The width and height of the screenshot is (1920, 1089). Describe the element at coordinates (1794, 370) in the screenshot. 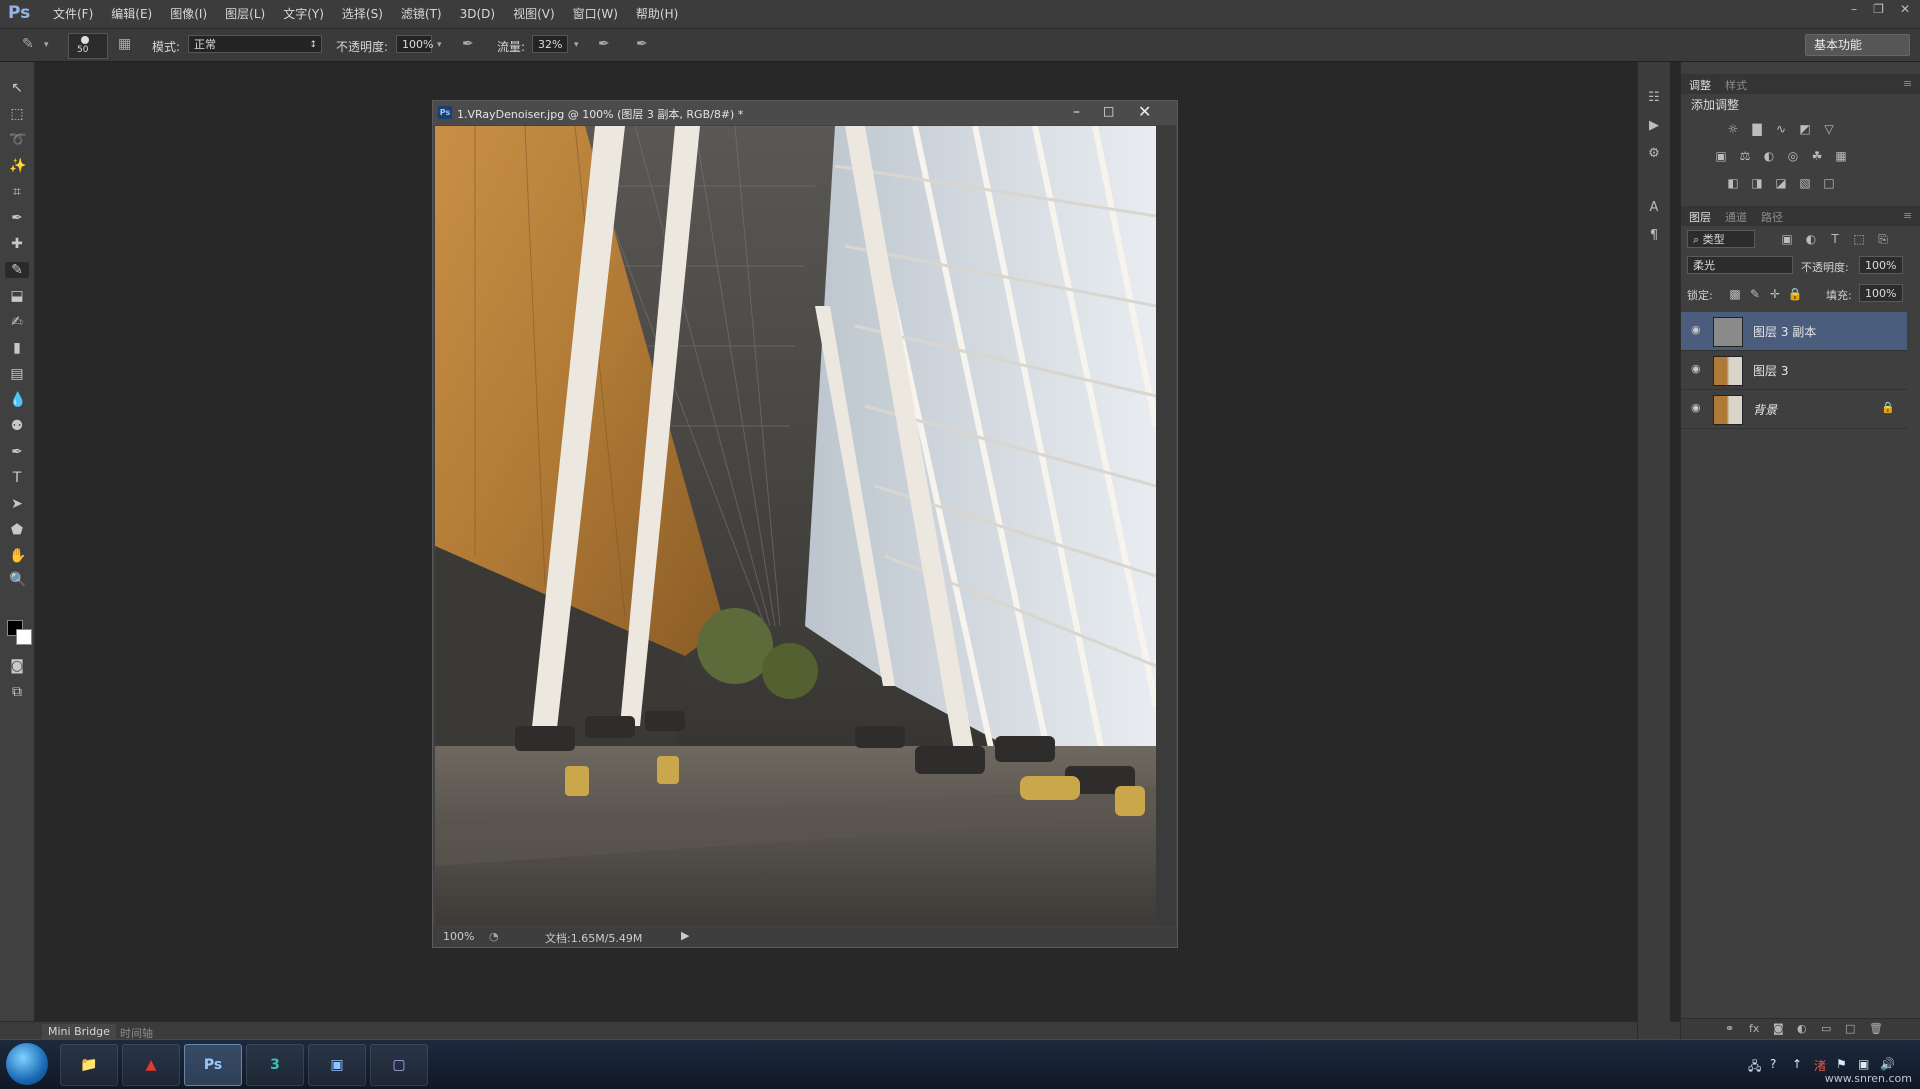

I see `layer-row-layer3: ◉ 图层 3` at that location.